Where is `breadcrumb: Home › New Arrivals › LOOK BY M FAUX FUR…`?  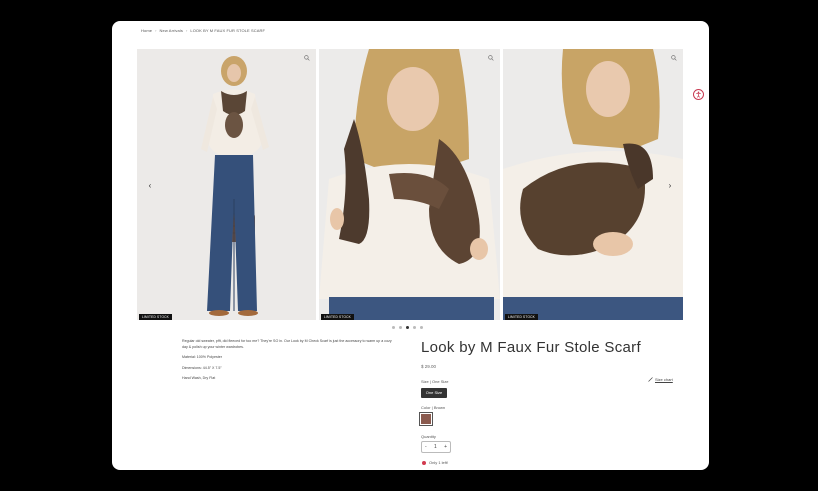 breadcrumb: Home › New Arrivals › LOOK BY M FAUX FUR… is located at coordinates (203, 30).